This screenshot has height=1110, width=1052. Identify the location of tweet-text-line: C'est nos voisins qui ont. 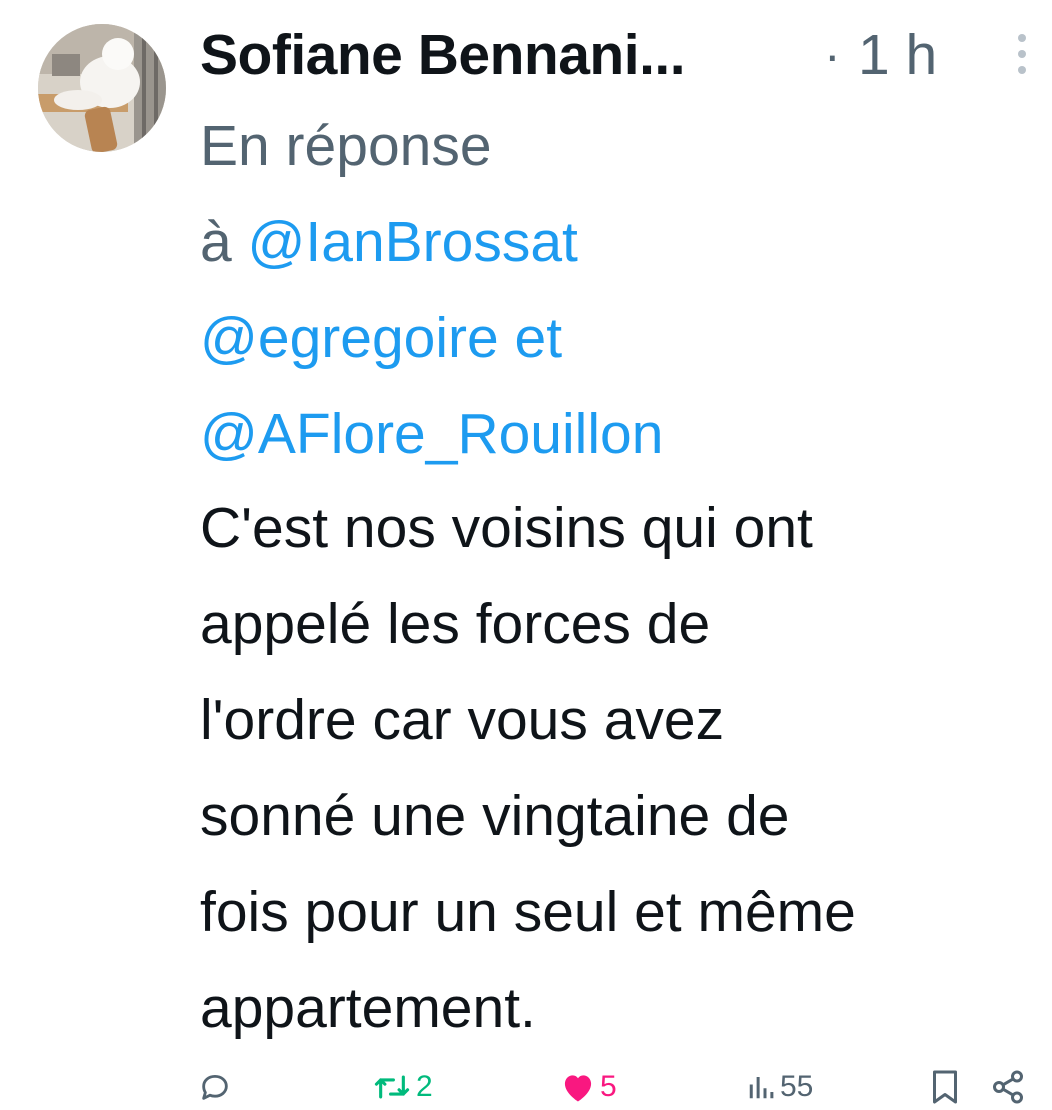
(506, 528).